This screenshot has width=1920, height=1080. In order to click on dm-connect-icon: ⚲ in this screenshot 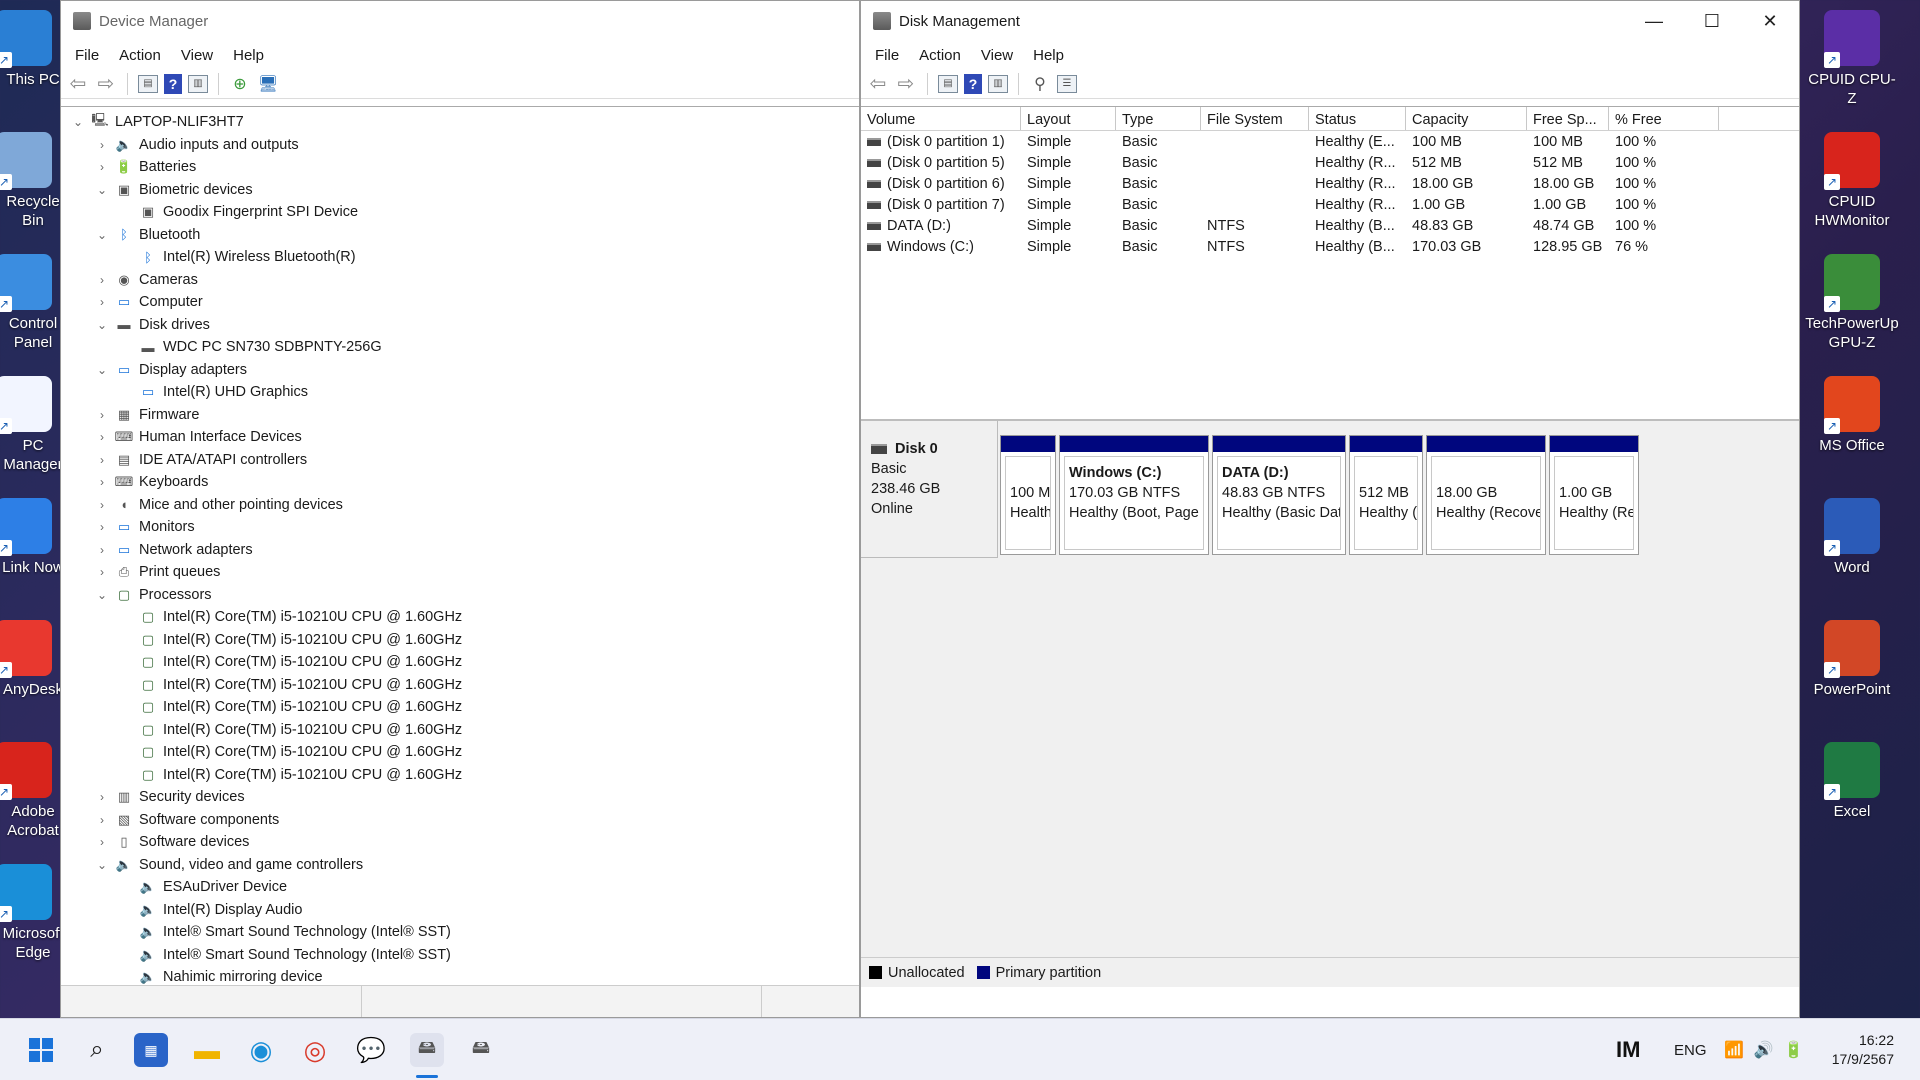, I will do `click(1040, 84)`.